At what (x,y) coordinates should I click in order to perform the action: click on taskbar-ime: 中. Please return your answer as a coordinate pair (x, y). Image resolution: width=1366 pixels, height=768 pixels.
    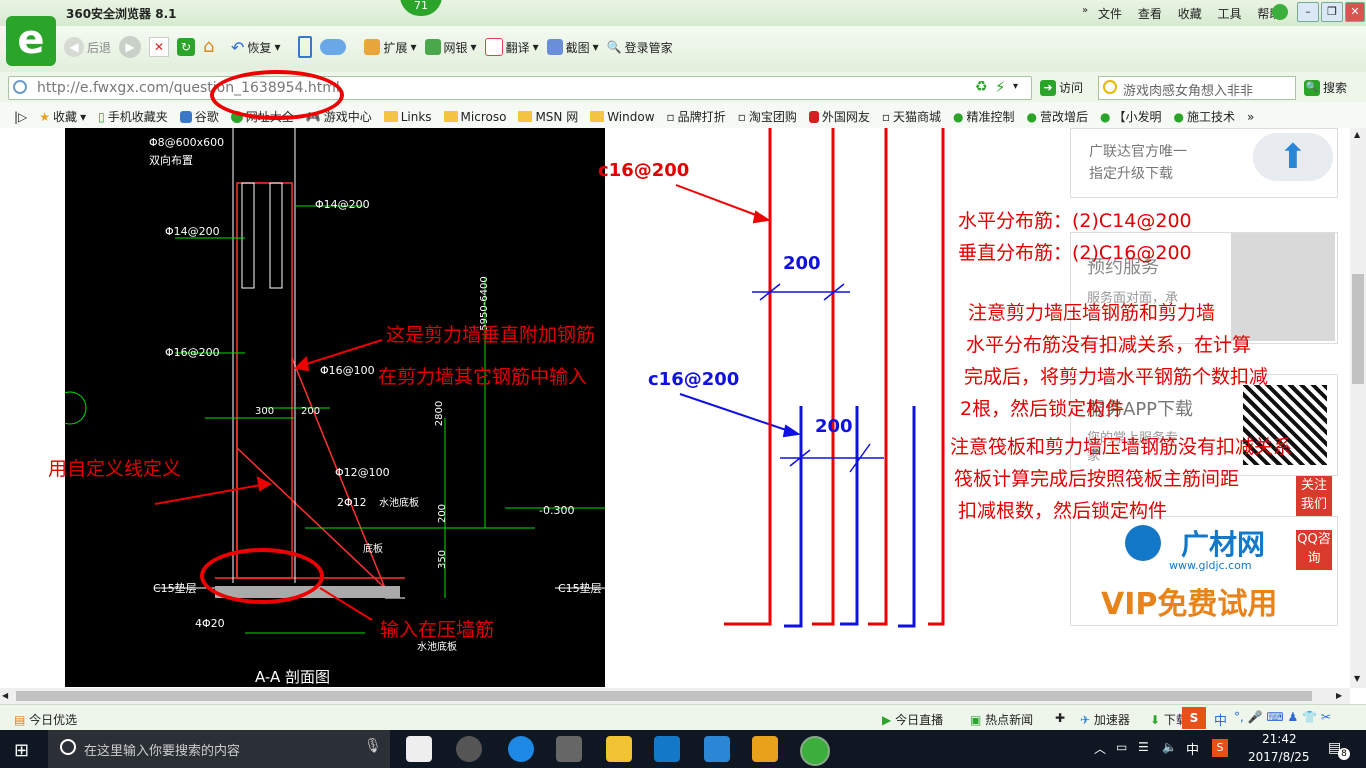
    Looking at the image, I should click on (1192, 748).